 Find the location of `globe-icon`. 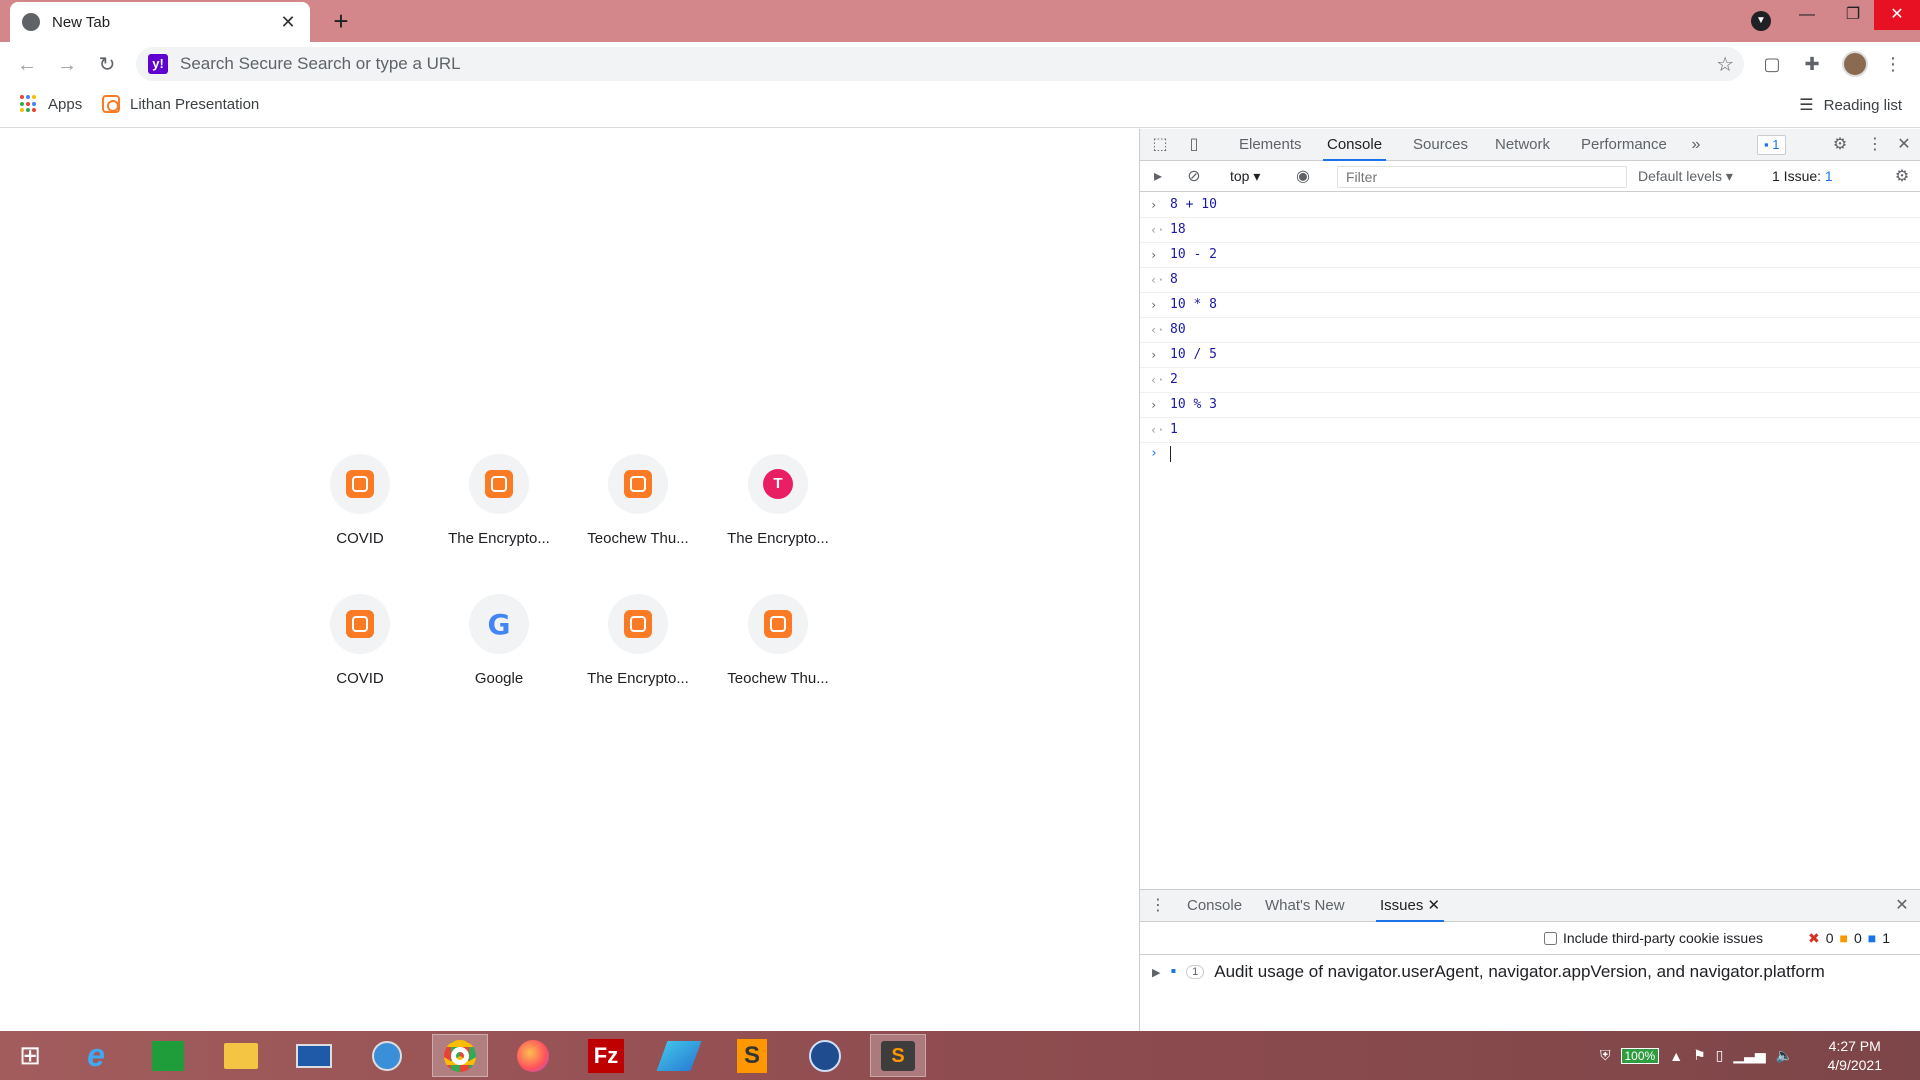

globe-icon is located at coordinates (31, 22).